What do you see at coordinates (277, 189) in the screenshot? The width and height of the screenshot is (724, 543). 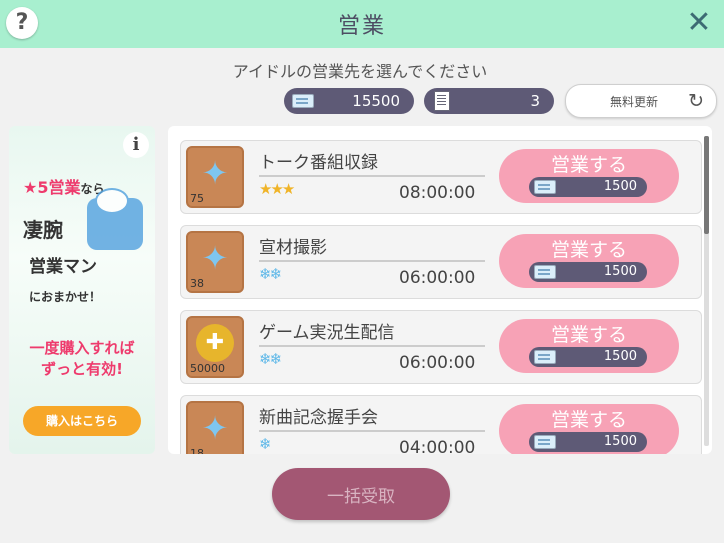 I see `difficulty-stars: ★★★` at bounding box center [277, 189].